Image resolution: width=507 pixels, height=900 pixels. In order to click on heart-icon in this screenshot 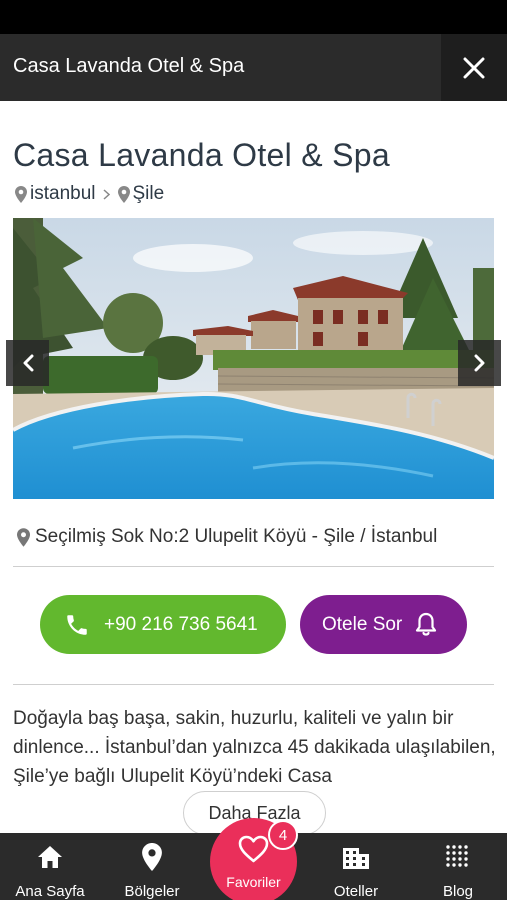, I will do `click(253, 851)`.